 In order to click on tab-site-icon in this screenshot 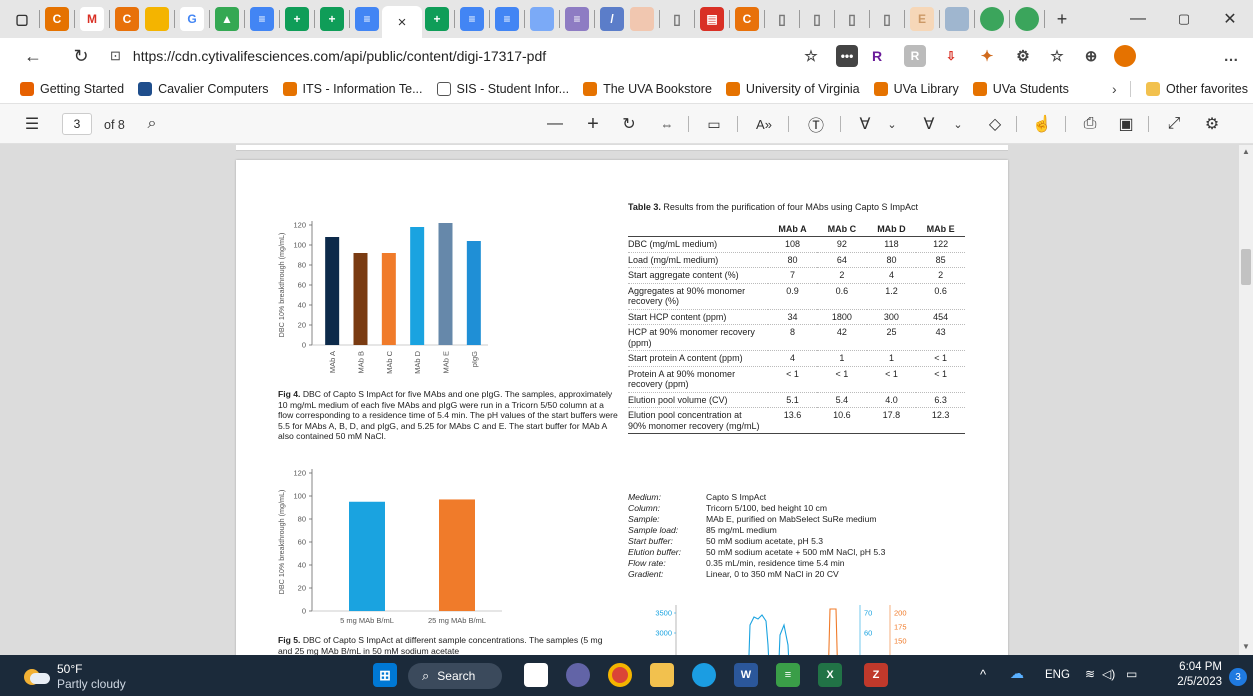, I will do `click(542, 19)`.